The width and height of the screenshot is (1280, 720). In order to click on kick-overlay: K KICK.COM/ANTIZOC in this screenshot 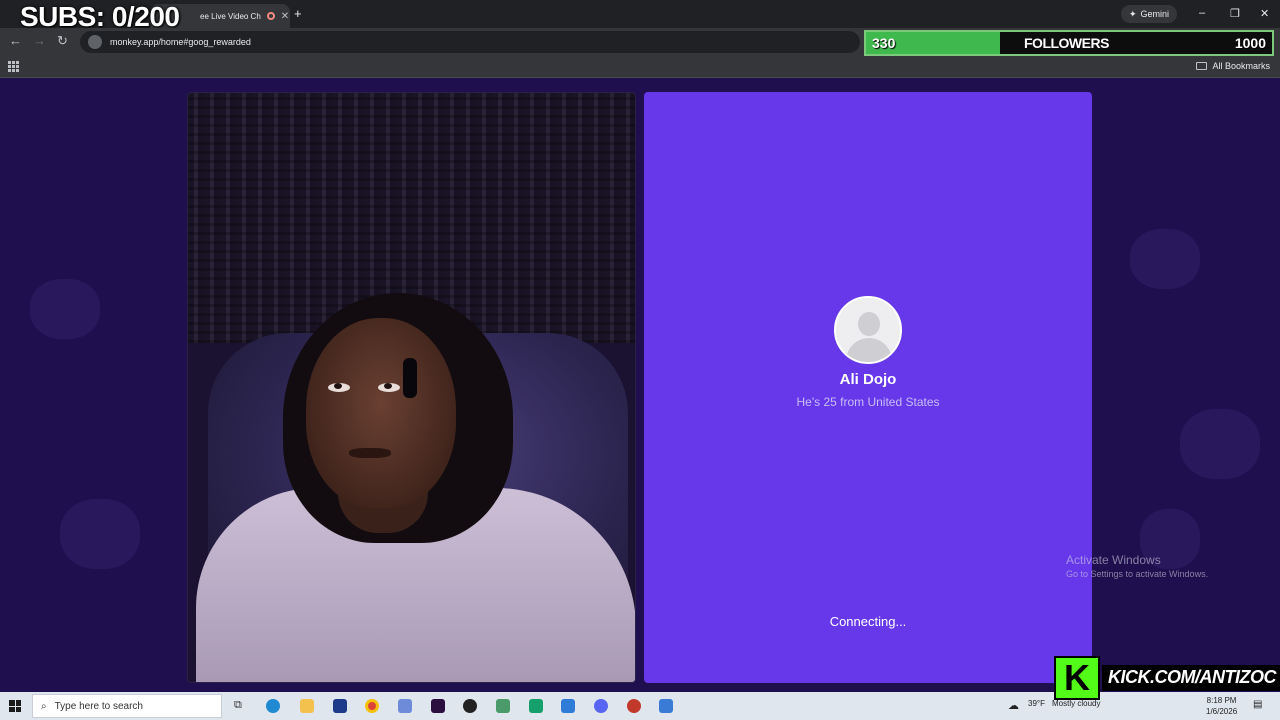, I will do `click(1167, 678)`.